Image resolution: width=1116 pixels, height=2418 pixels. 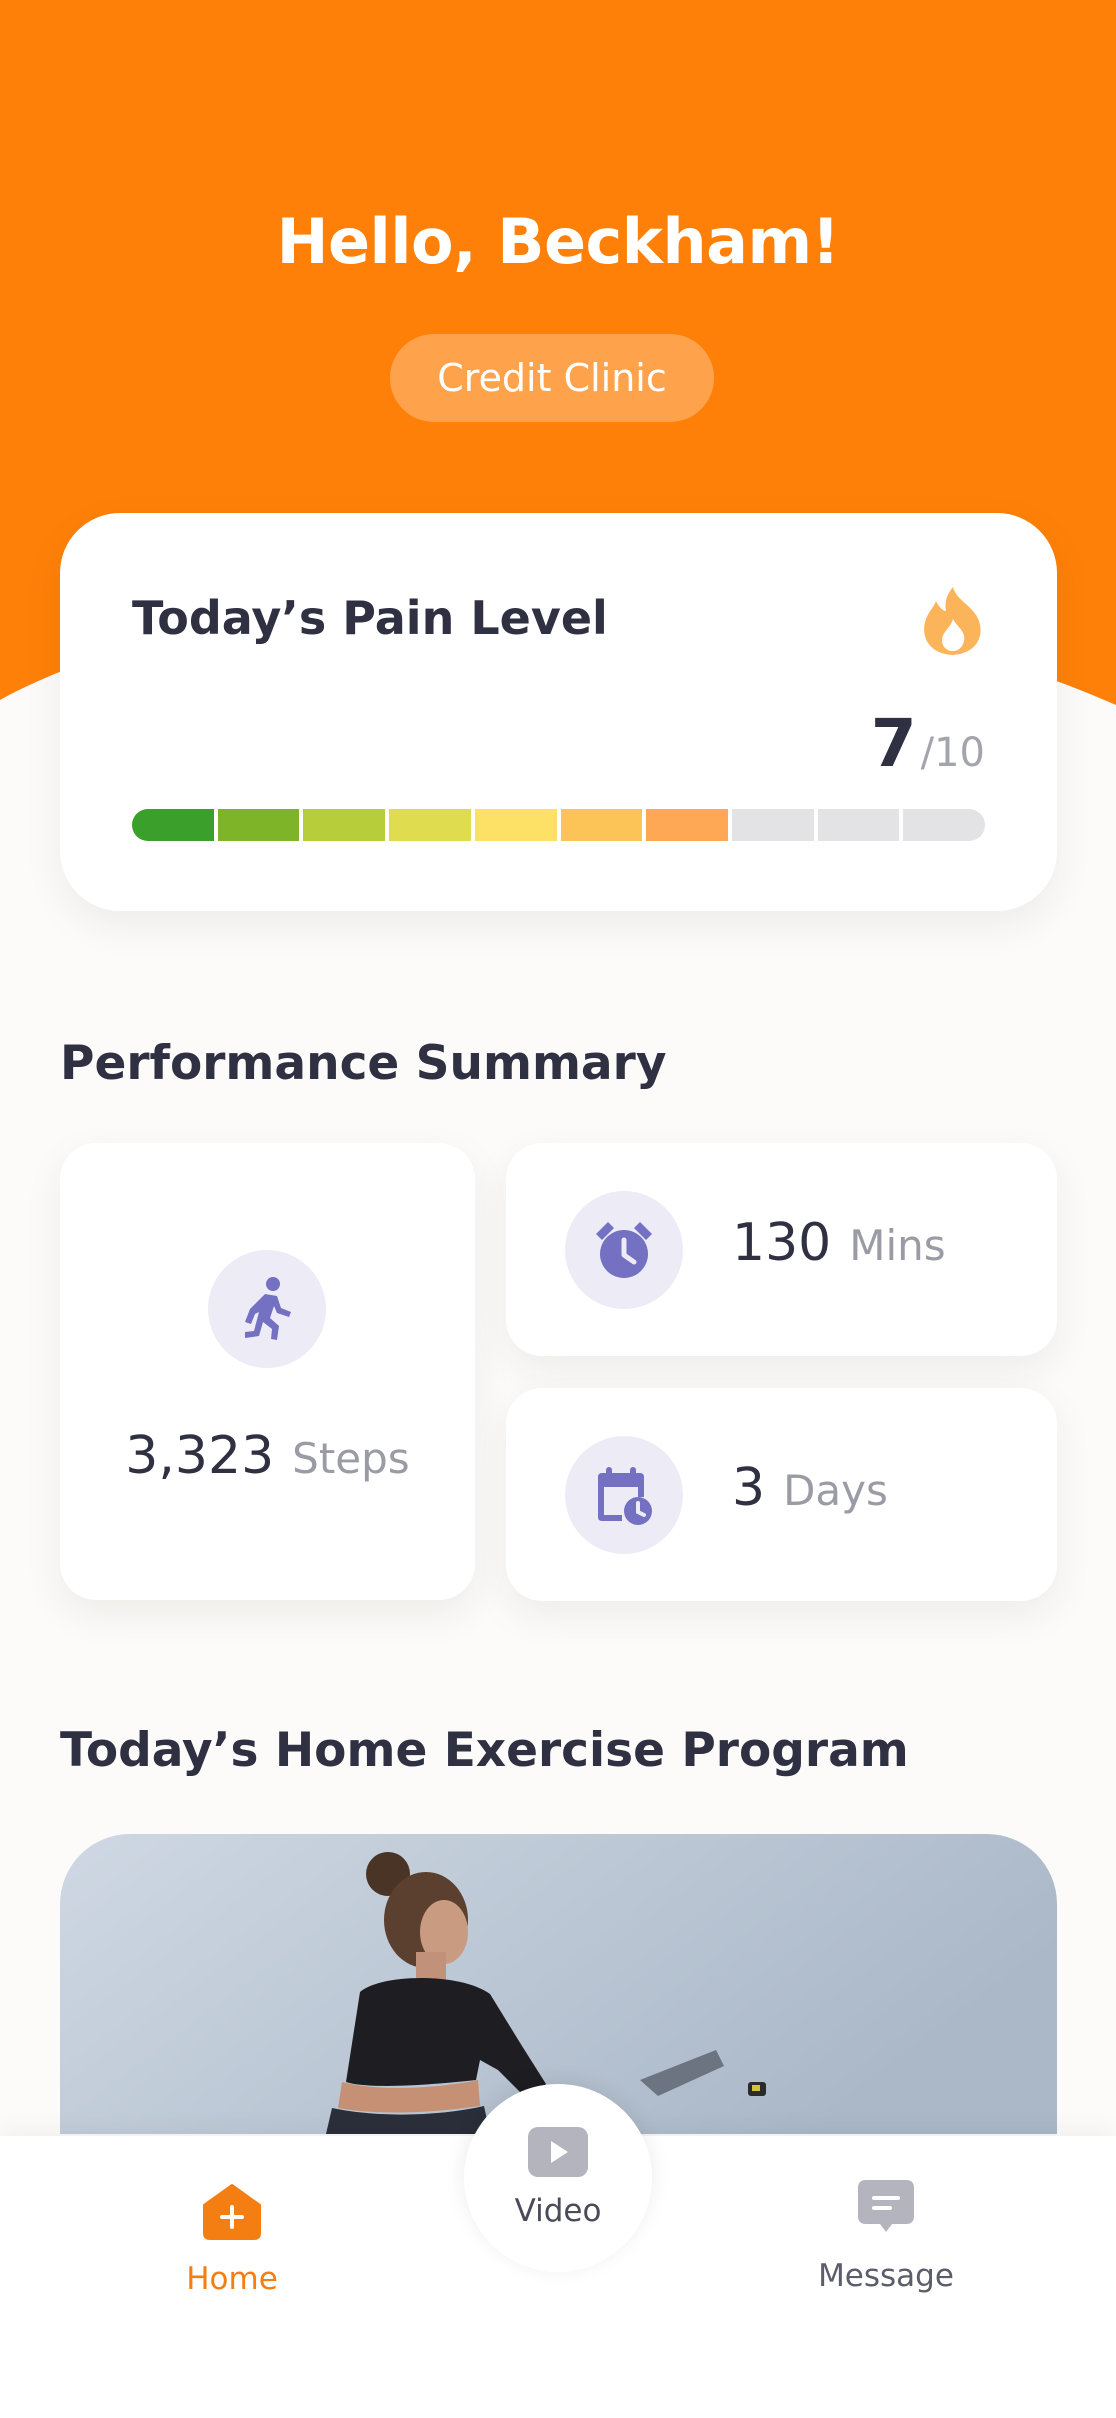 I want to click on message-icon, so click(x=886, y=2210).